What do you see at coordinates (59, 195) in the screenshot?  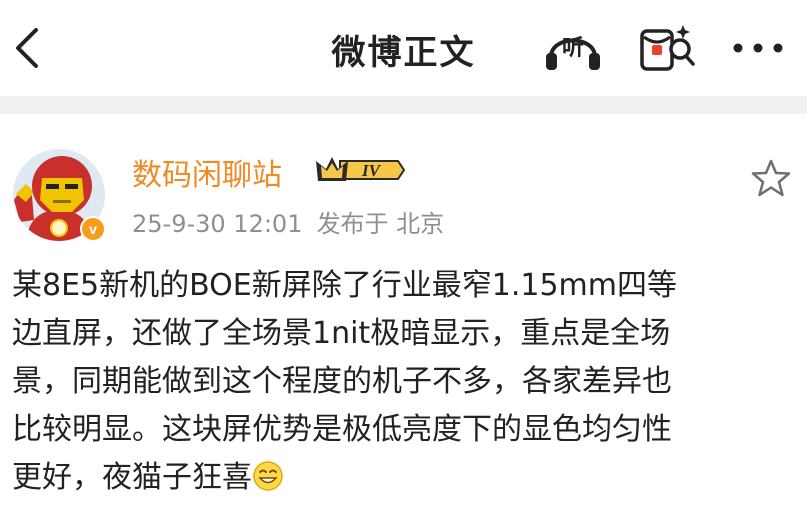 I see `author-avatar: v` at bounding box center [59, 195].